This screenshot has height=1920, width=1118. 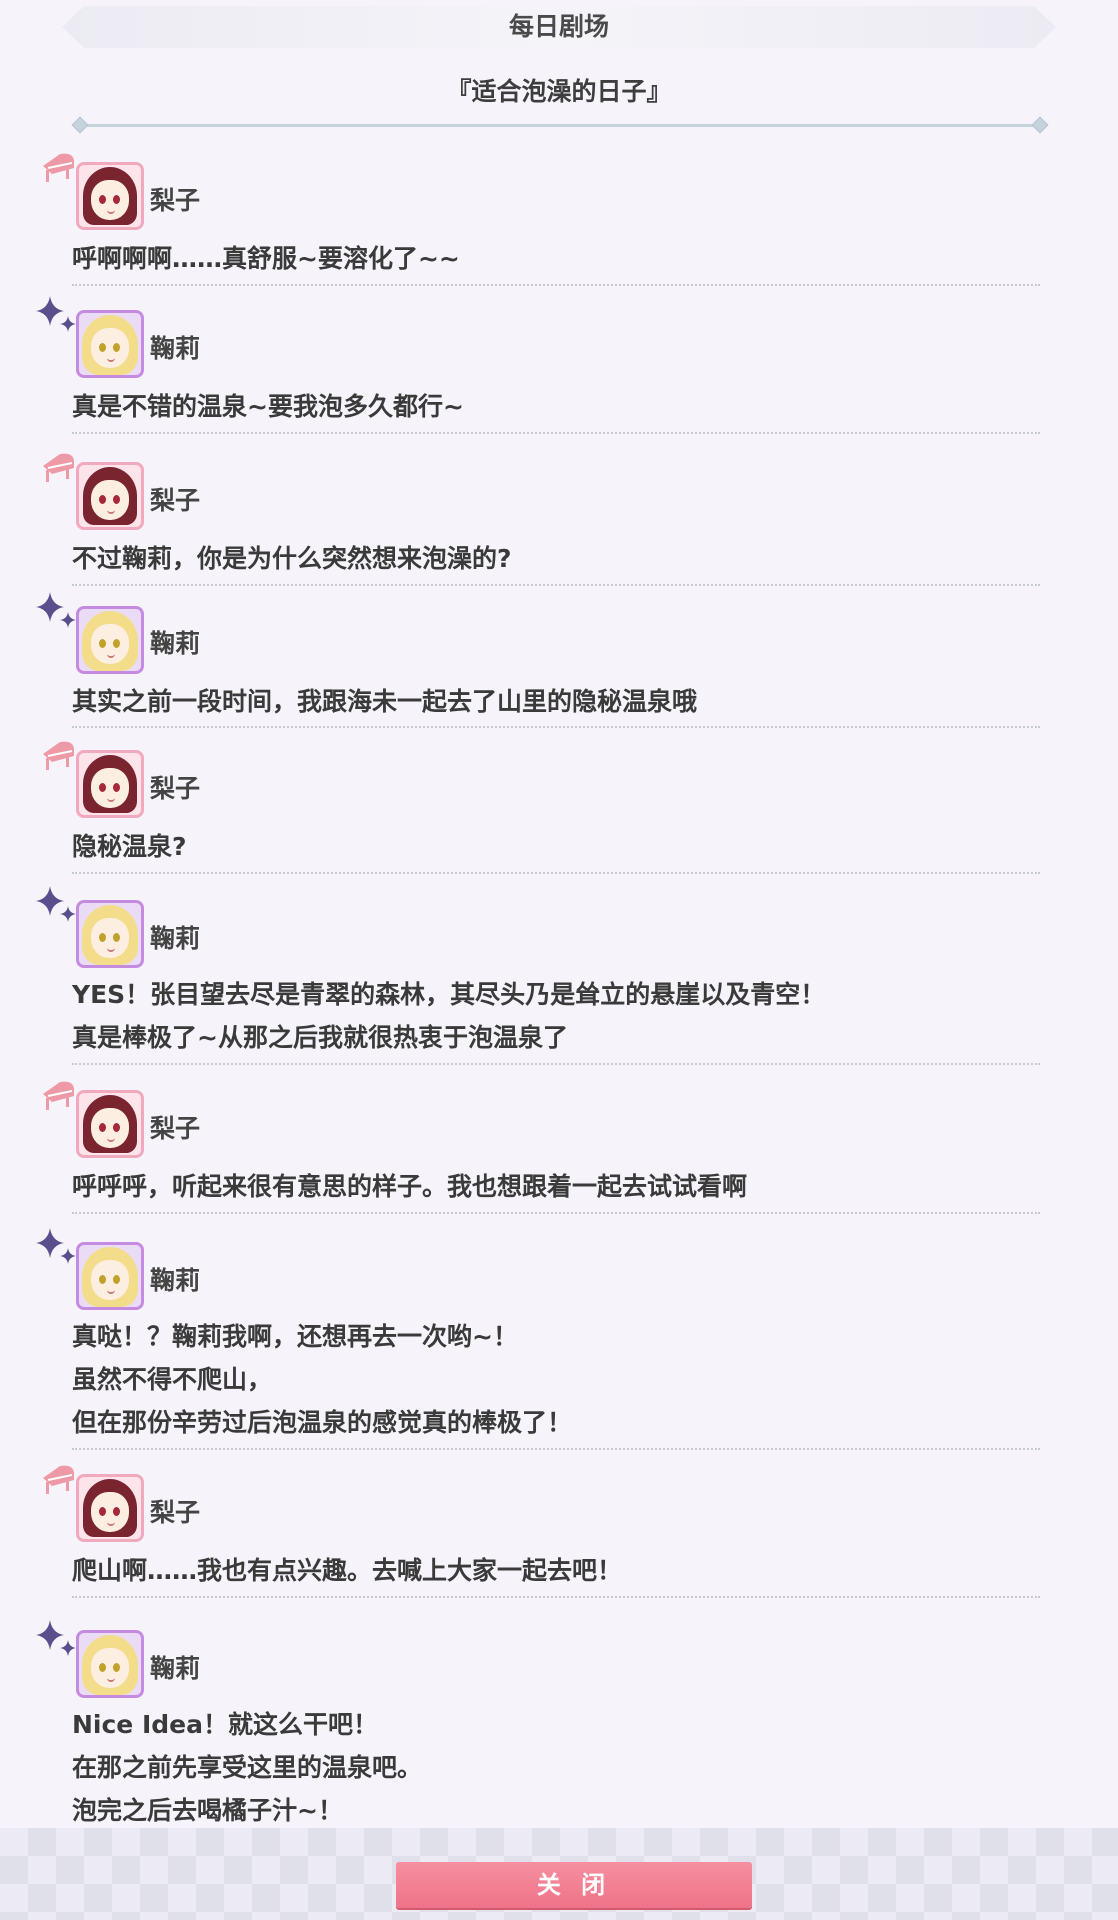 What do you see at coordinates (295, 1336) in the screenshot?
I see `dialogue-line: 真哒！？鞠莉我啊，还想再去一次哟~！` at bounding box center [295, 1336].